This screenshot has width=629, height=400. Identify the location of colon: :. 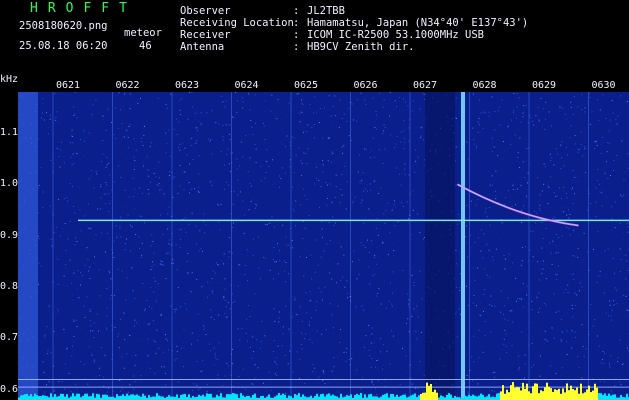
(296, 35).